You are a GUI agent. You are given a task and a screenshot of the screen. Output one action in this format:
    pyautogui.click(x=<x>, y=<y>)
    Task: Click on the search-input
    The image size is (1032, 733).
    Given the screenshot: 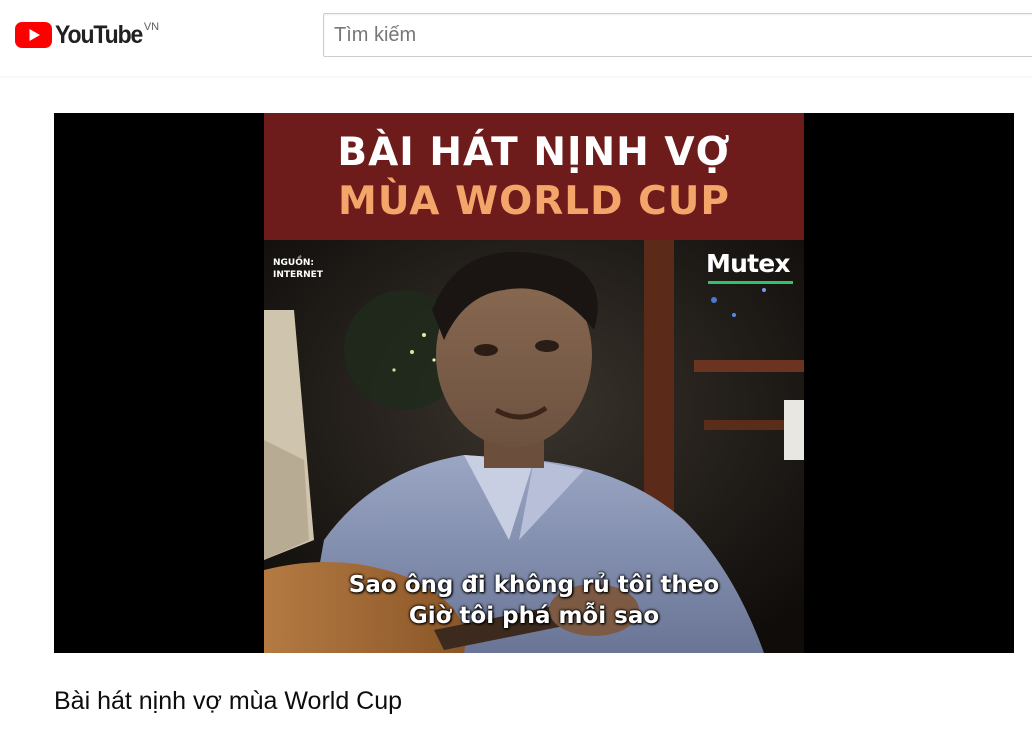 What is the action you would take?
    pyautogui.click(x=678, y=35)
    